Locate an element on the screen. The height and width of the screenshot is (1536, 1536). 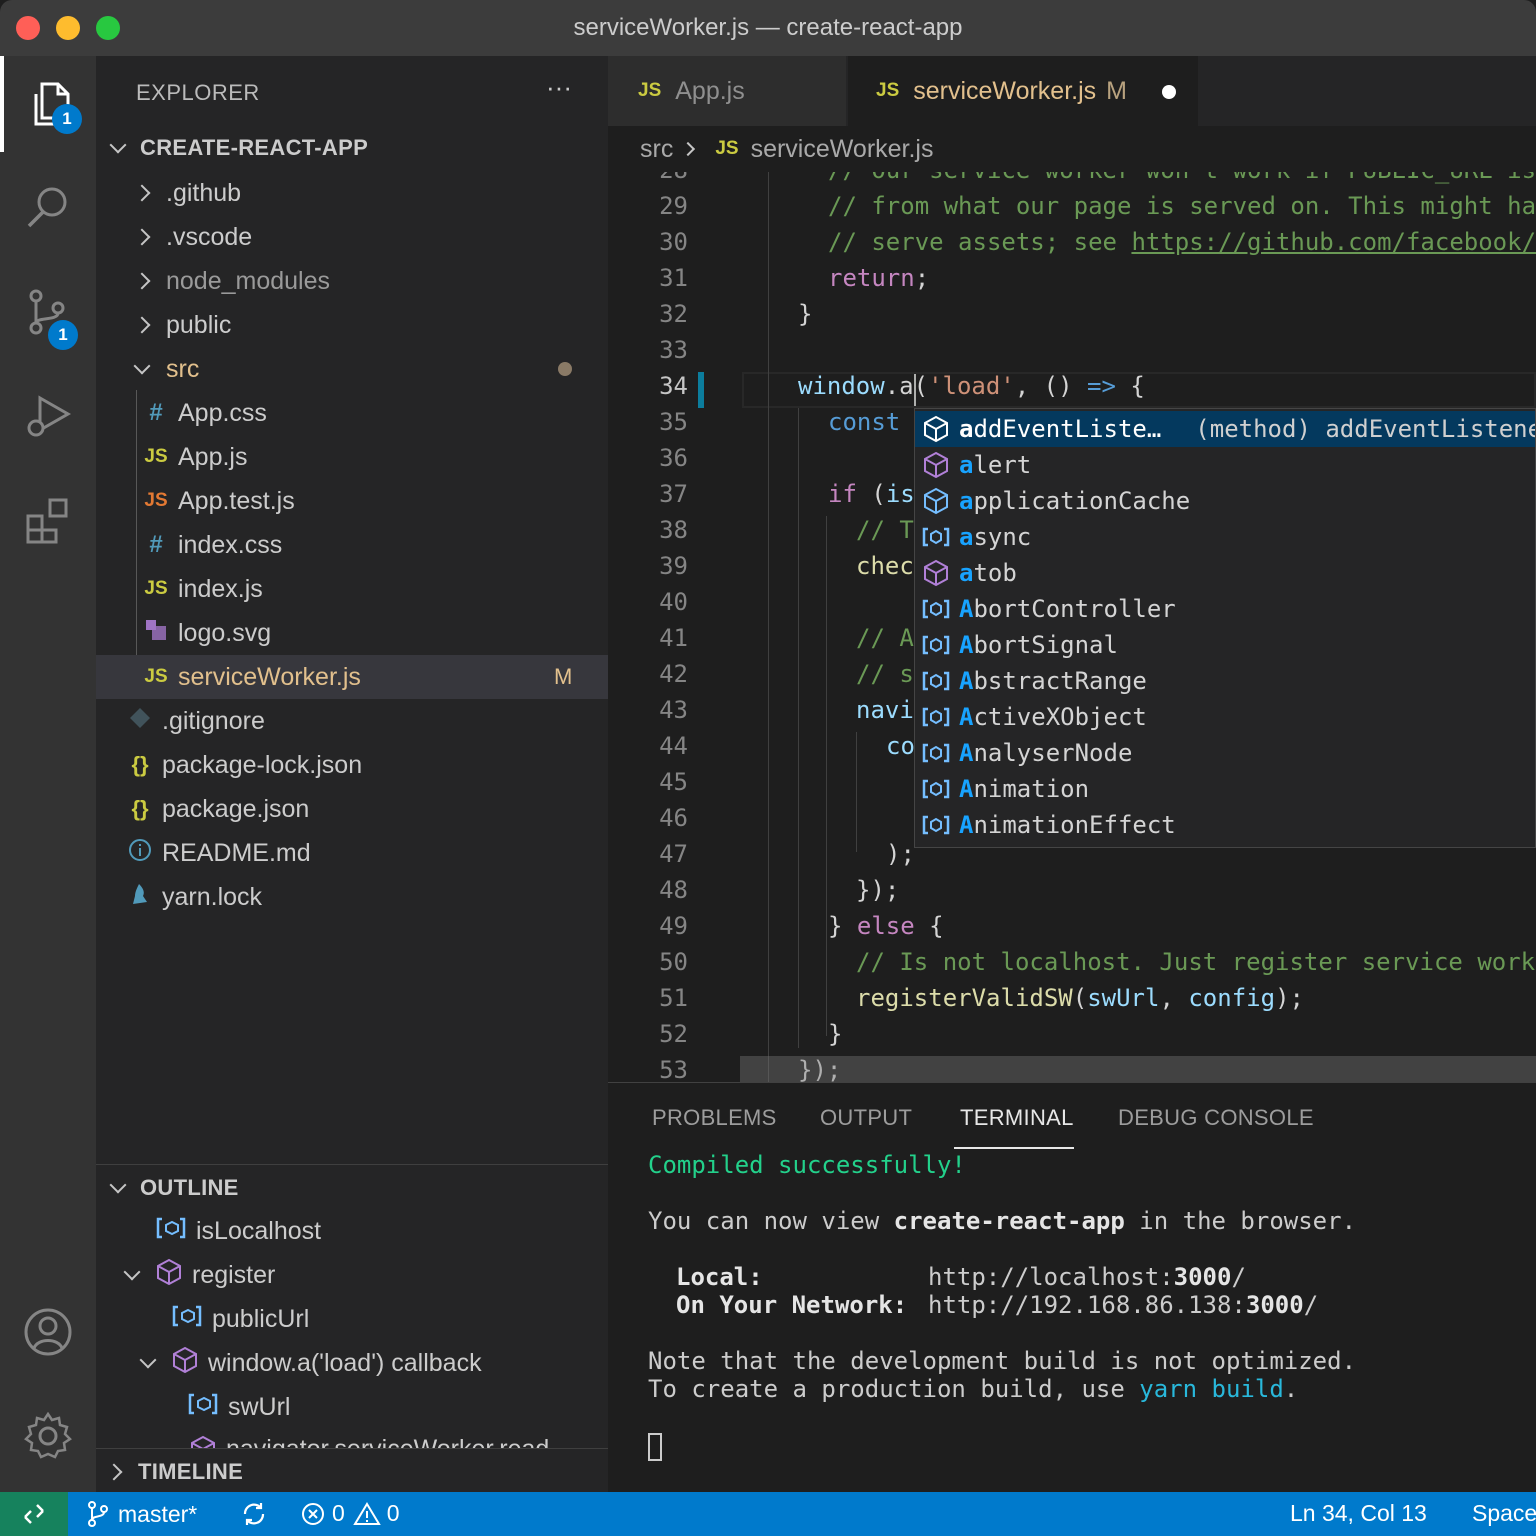
terminal-line: Compiled successfully! is located at coordinates (807, 1165).